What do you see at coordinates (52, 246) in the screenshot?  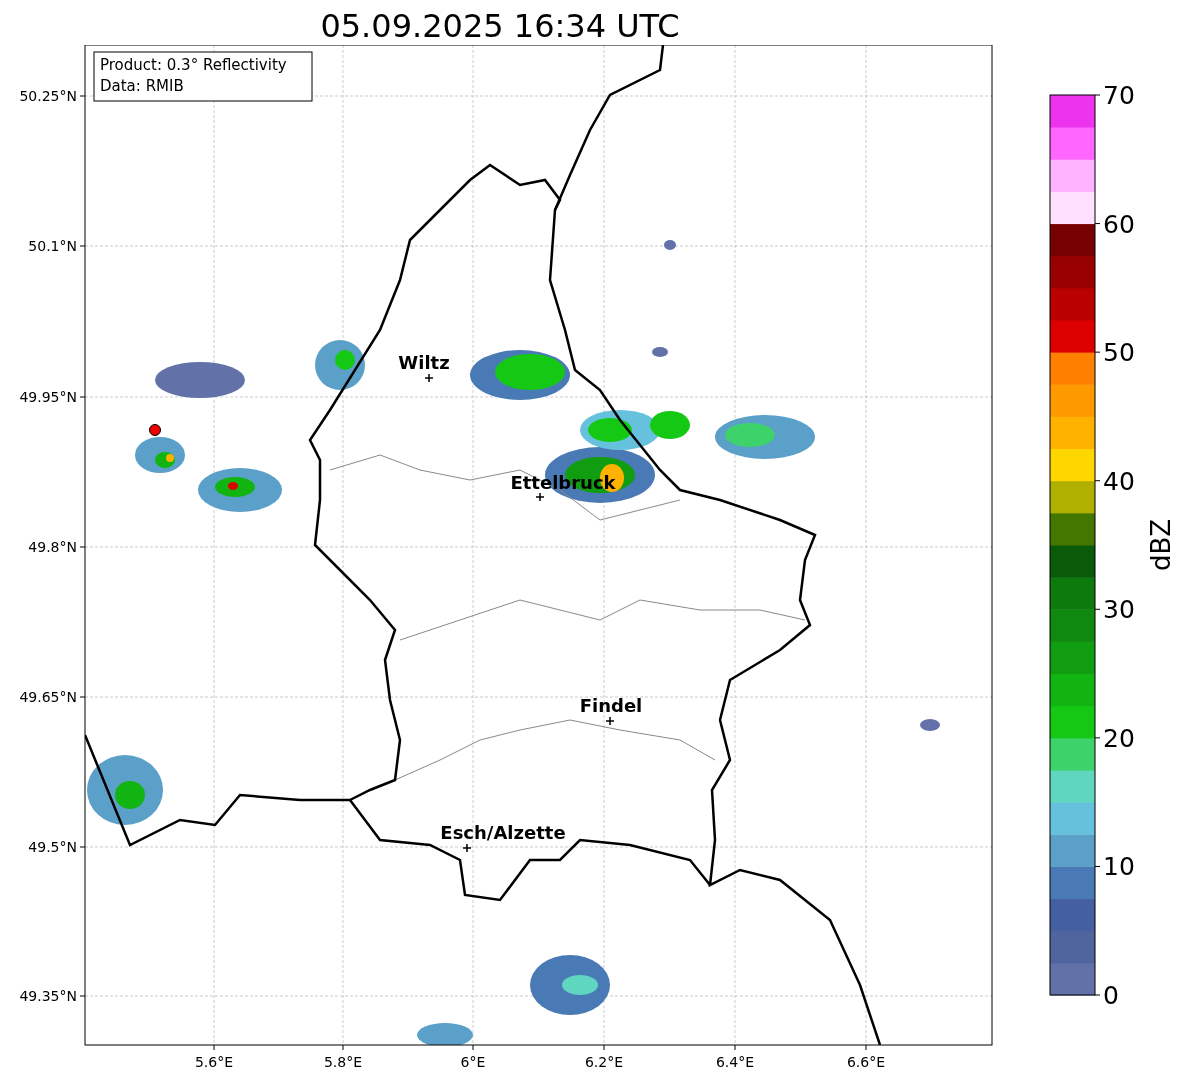 I see `latitude-label: 50.1°N` at bounding box center [52, 246].